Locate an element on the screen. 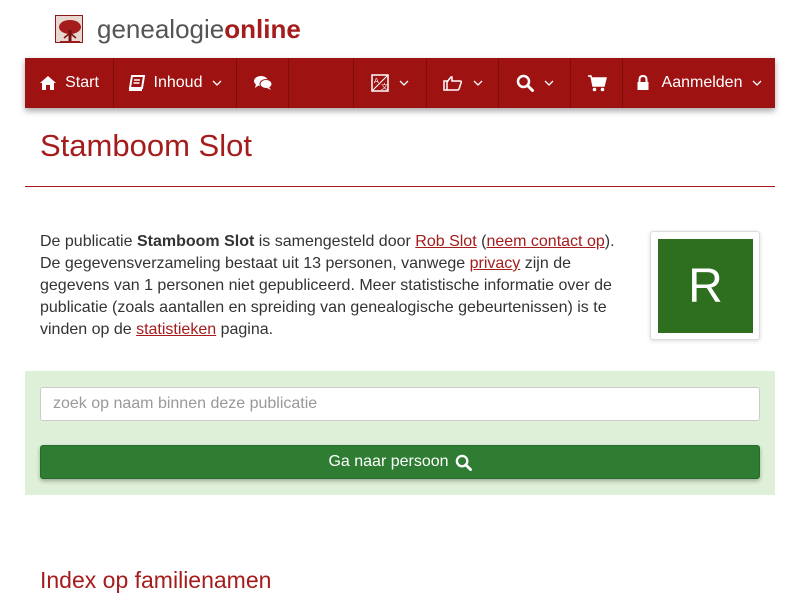 Image resolution: width=800 pixels, height=600 pixels. nav-start: Start is located at coordinates (69, 83).